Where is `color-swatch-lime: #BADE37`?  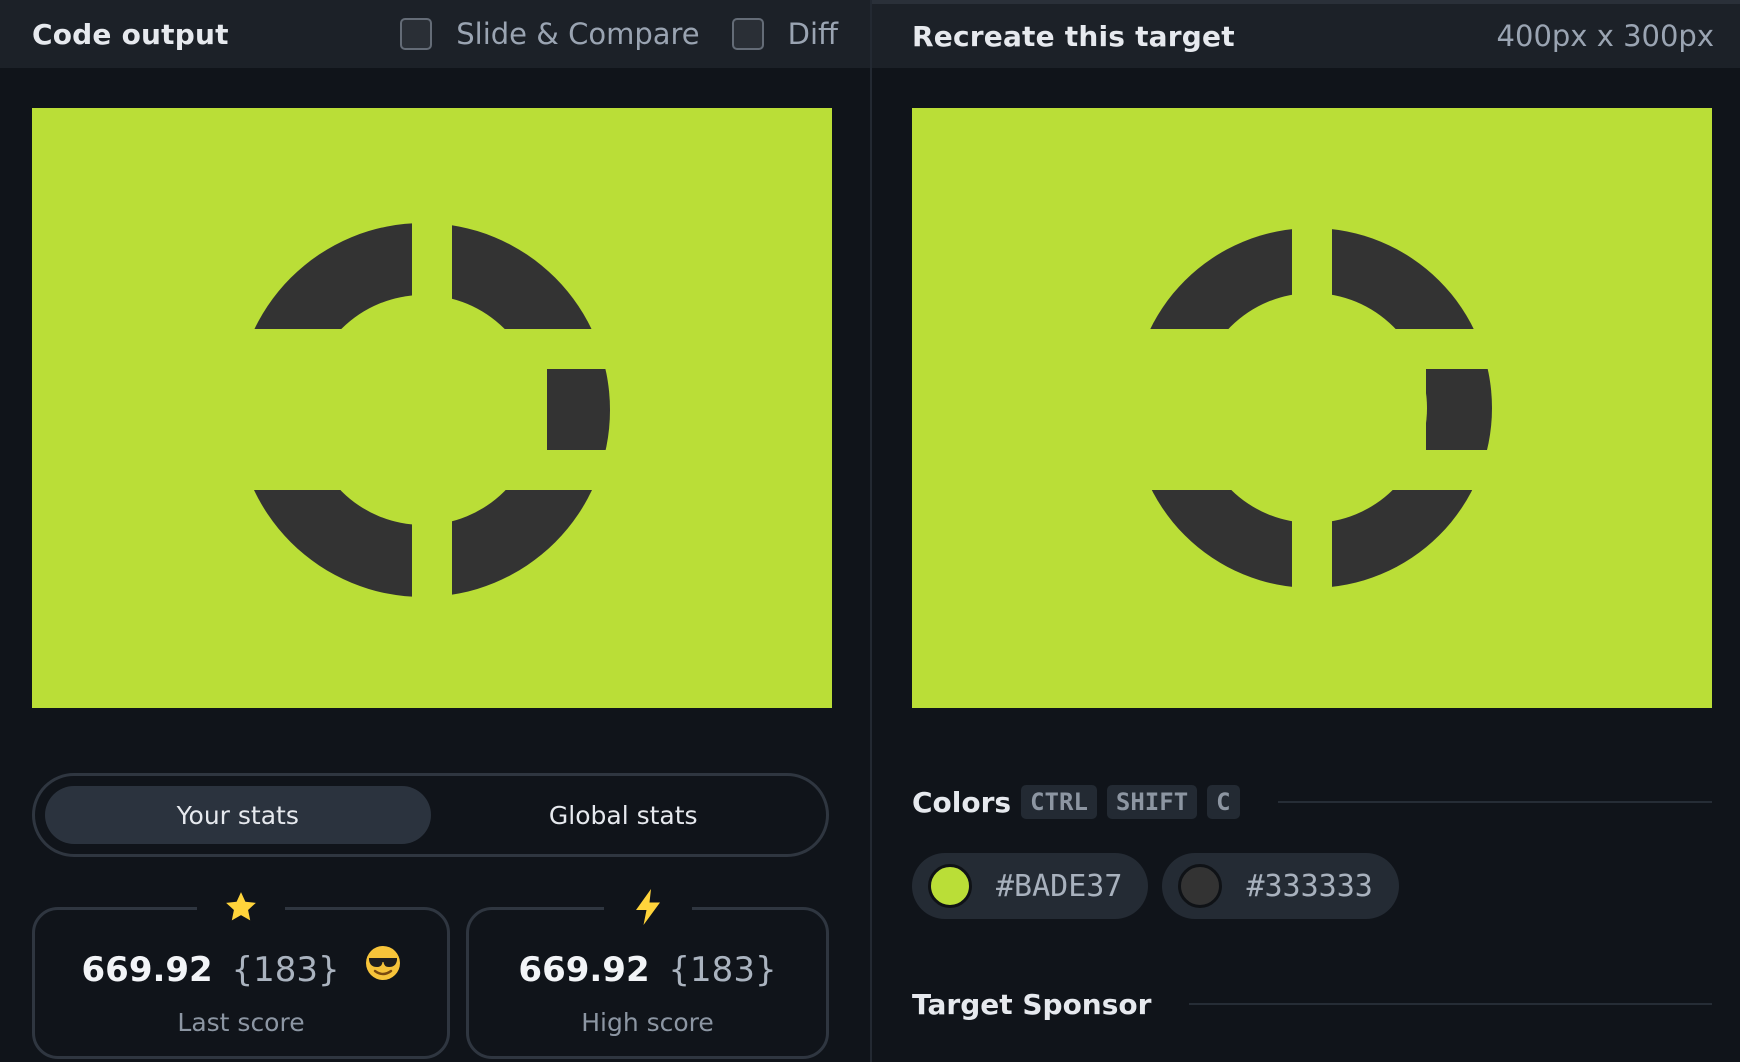 color-swatch-lime: #BADE37 is located at coordinates (1030, 886).